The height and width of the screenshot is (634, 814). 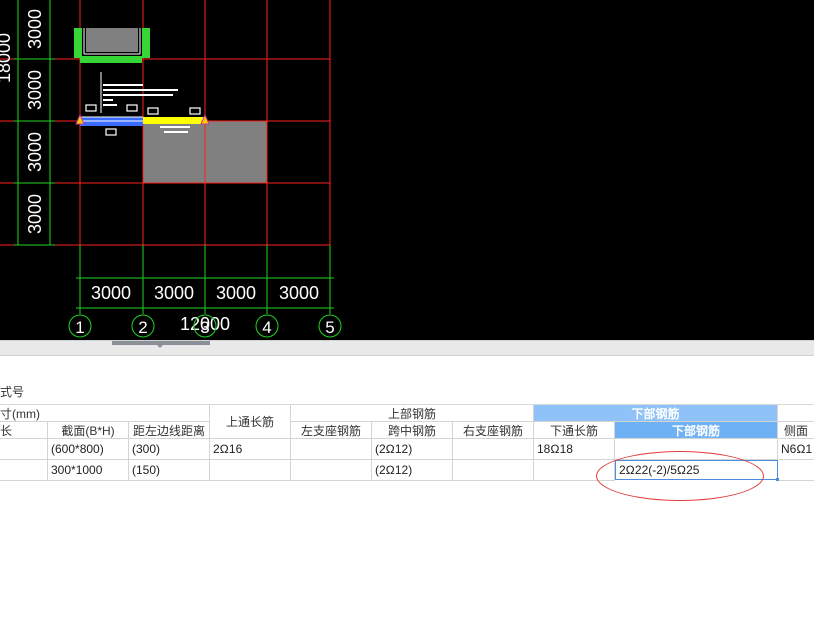 What do you see at coordinates (407, 348) in the screenshot?
I see `panel-splitter` at bounding box center [407, 348].